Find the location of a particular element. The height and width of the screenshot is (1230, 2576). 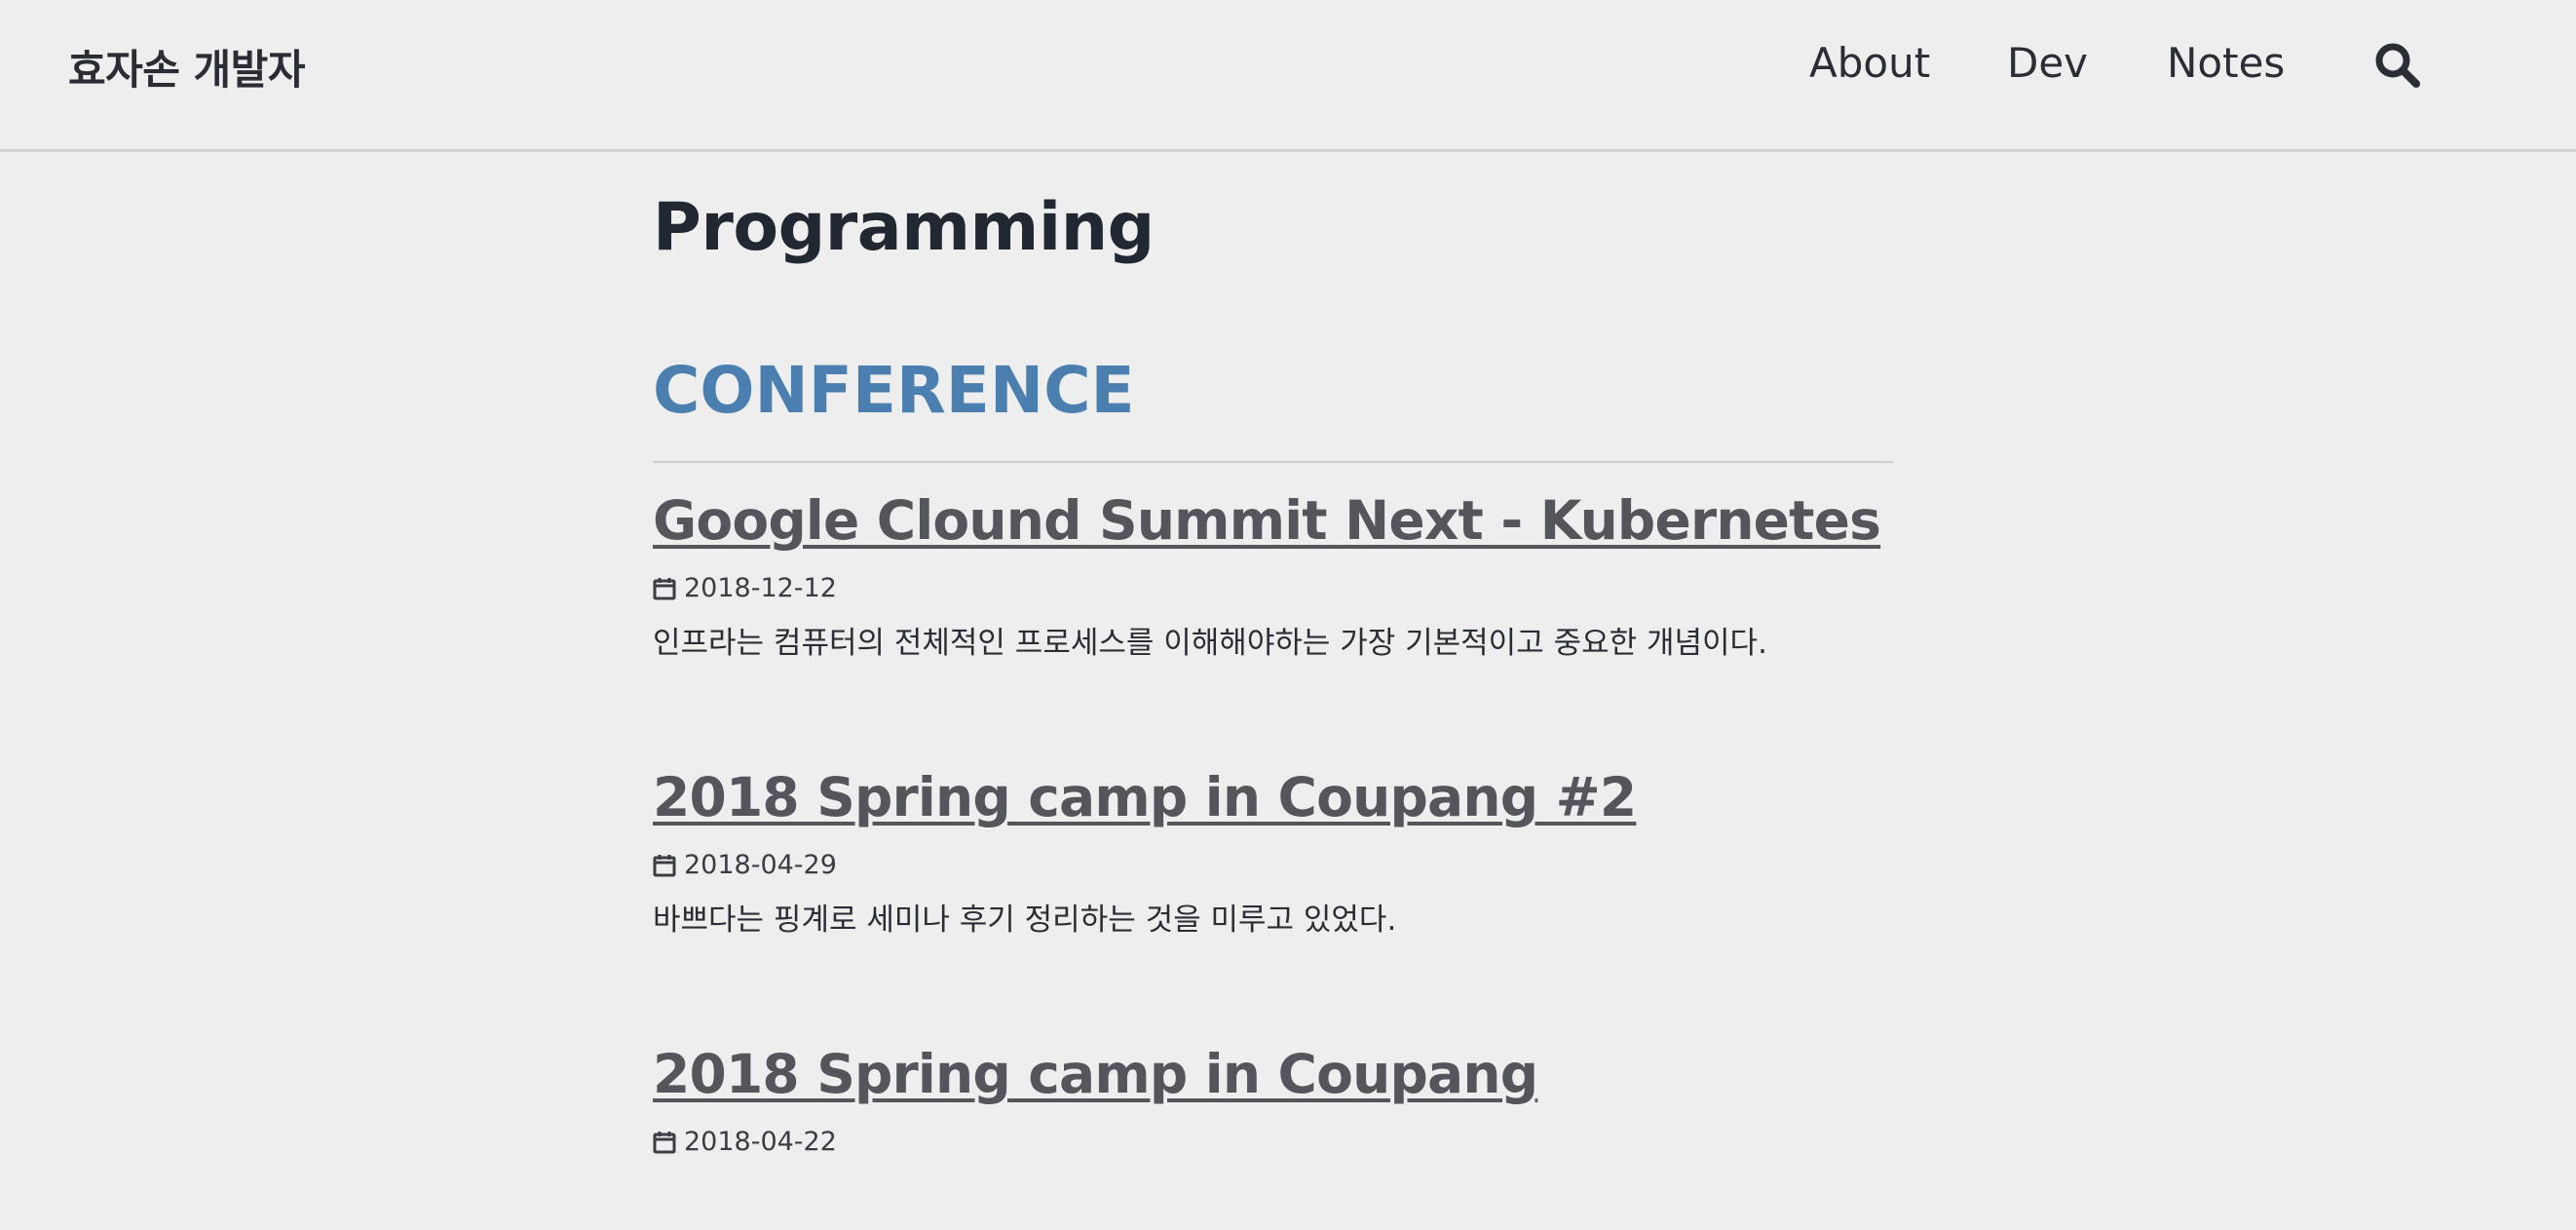

post-meta: 2018-04-22 is located at coordinates (745, 1142).